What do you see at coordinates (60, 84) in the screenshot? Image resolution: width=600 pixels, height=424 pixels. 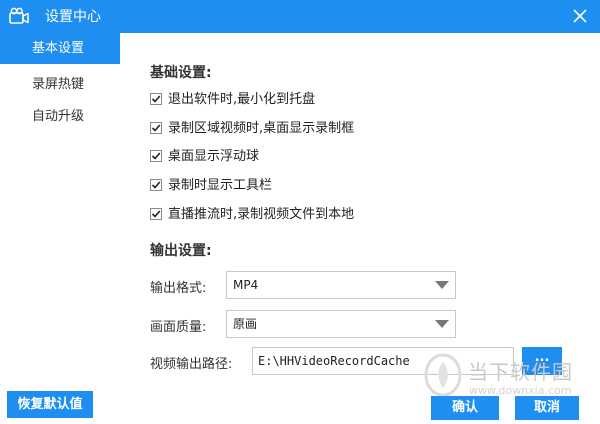 I see `sidebar-item-hotkeys: 录屏热键` at bounding box center [60, 84].